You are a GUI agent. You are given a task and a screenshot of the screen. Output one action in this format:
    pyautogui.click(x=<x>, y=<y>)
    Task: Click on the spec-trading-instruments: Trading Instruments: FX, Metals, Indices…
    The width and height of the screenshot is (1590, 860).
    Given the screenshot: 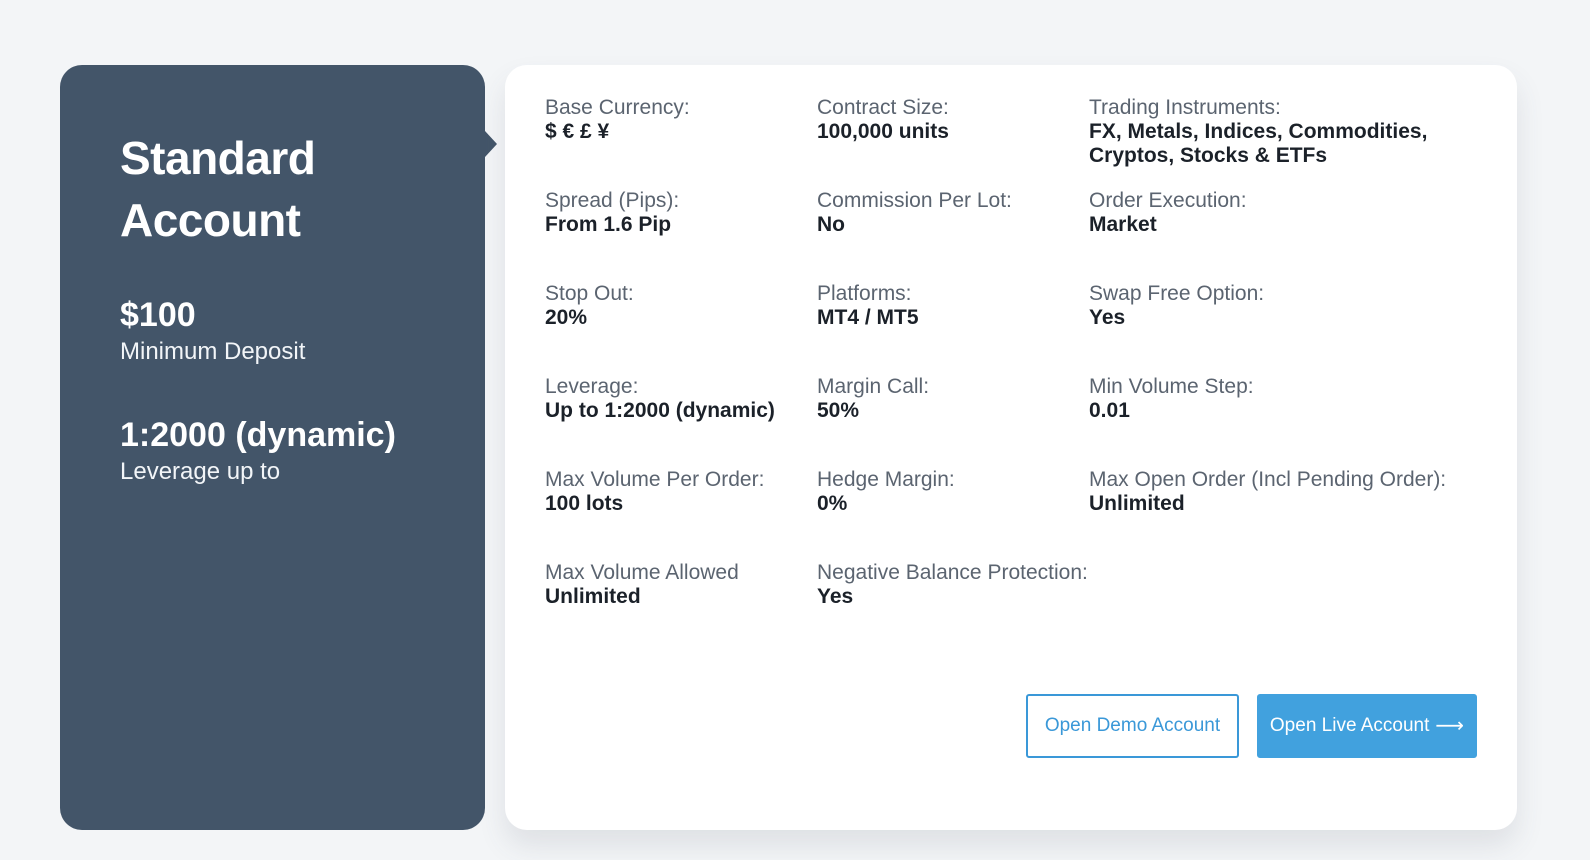 What is the action you would take?
    pyautogui.click(x=1287, y=141)
    